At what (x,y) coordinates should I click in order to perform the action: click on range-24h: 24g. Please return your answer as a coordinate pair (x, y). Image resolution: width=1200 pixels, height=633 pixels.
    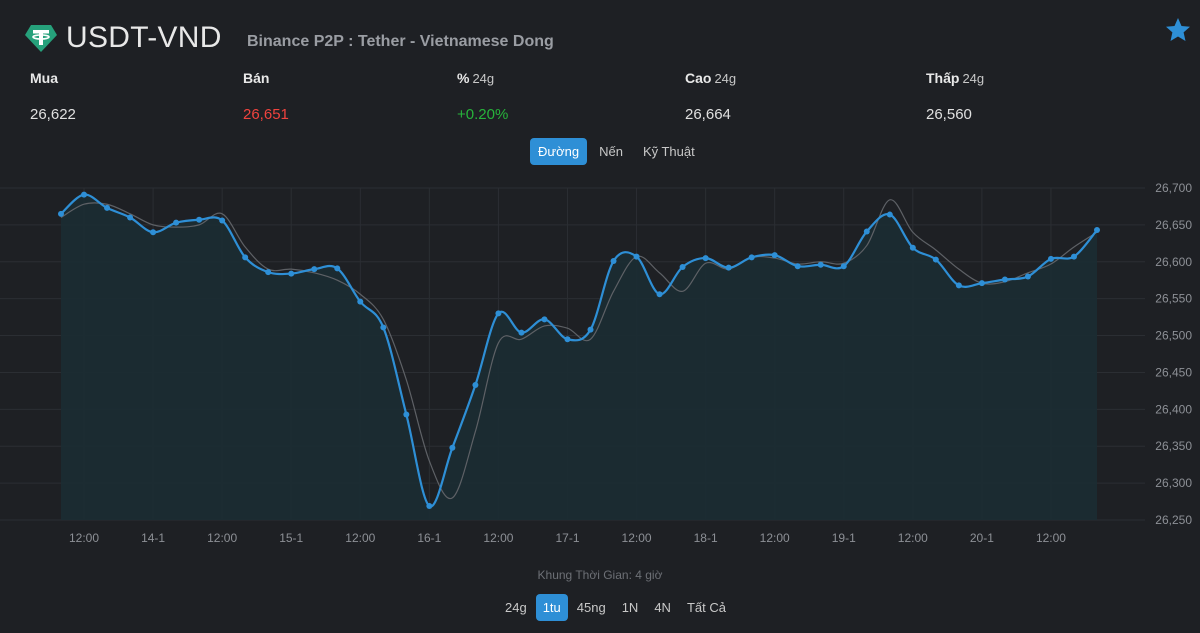
    Looking at the image, I should click on (516, 607).